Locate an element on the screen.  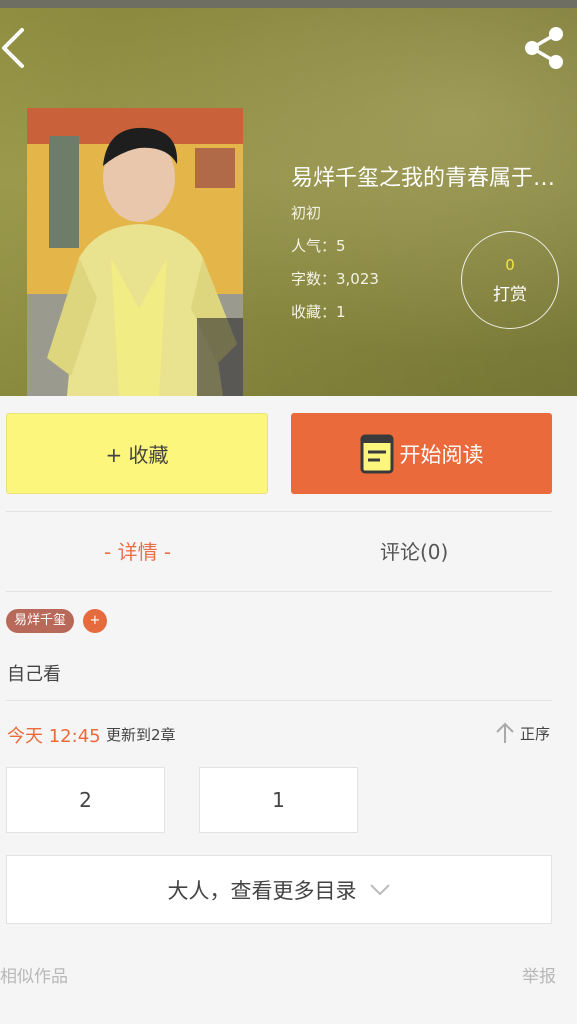
update-time: 今天 12:45 is located at coordinates (54, 736).